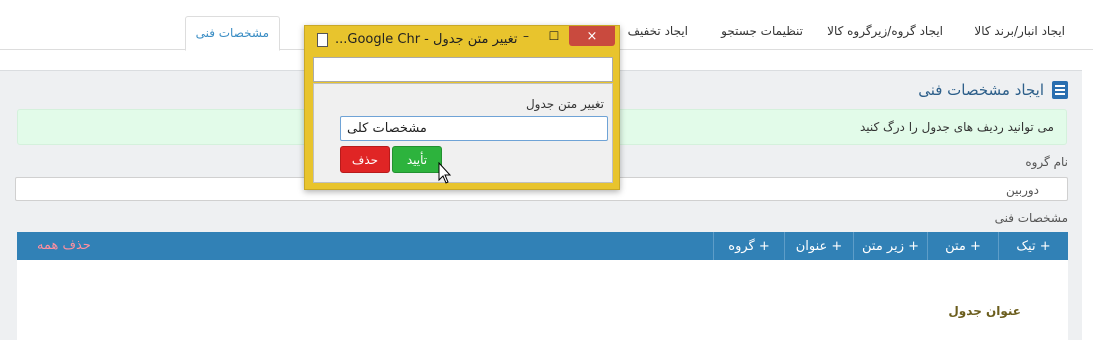 This screenshot has width=1093, height=340. What do you see at coordinates (956, 127) in the screenshot?
I see `notice-text: می توانید ردیف های جدول را درگ کنید` at bounding box center [956, 127].